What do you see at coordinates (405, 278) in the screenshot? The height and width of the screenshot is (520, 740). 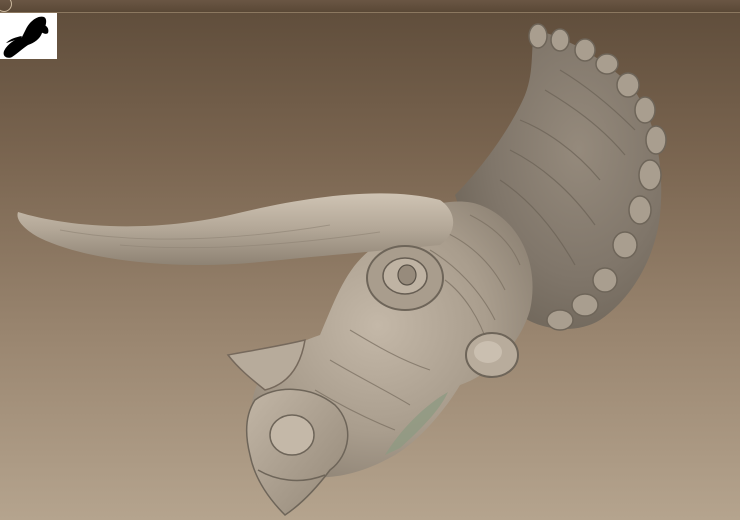 I see `eye` at bounding box center [405, 278].